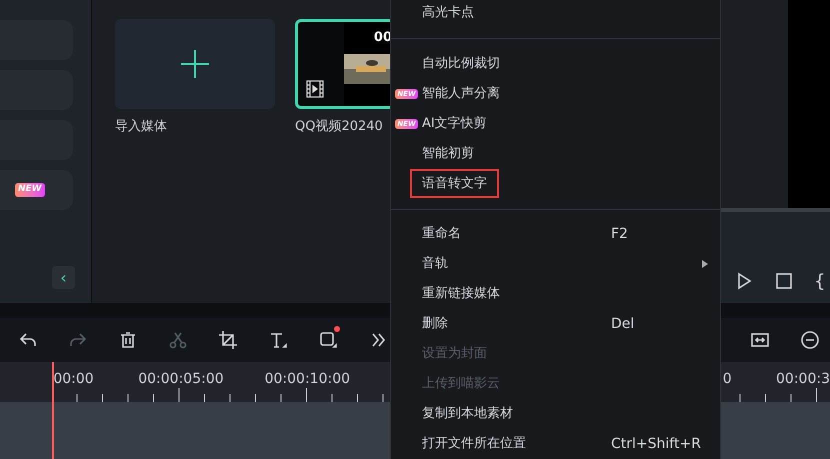  What do you see at coordinates (228, 340) in the screenshot?
I see `crop-icon` at bounding box center [228, 340].